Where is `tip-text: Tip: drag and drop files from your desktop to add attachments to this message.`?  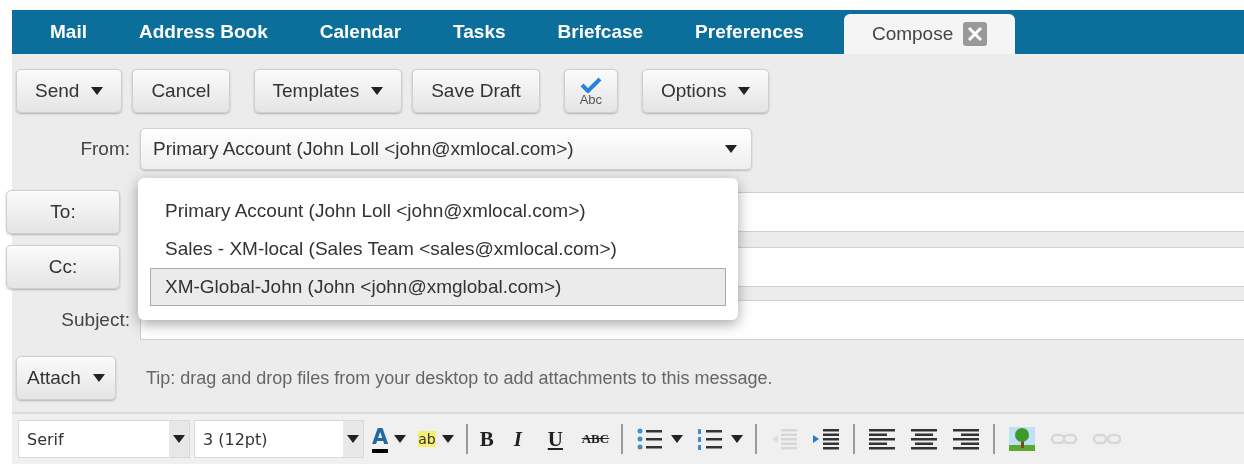
tip-text: Tip: drag and drop files from your desktop to add attachments to this message. is located at coordinates (459, 378).